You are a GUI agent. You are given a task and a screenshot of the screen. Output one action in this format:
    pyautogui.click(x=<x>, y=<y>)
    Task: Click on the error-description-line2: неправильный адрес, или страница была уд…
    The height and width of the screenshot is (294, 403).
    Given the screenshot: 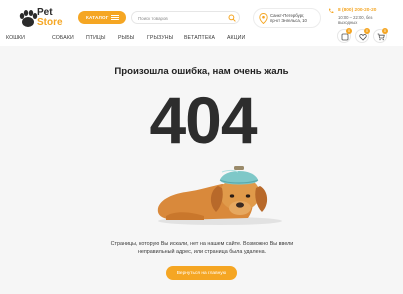 What is the action you would take?
    pyautogui.click(x=202, y=252)
    